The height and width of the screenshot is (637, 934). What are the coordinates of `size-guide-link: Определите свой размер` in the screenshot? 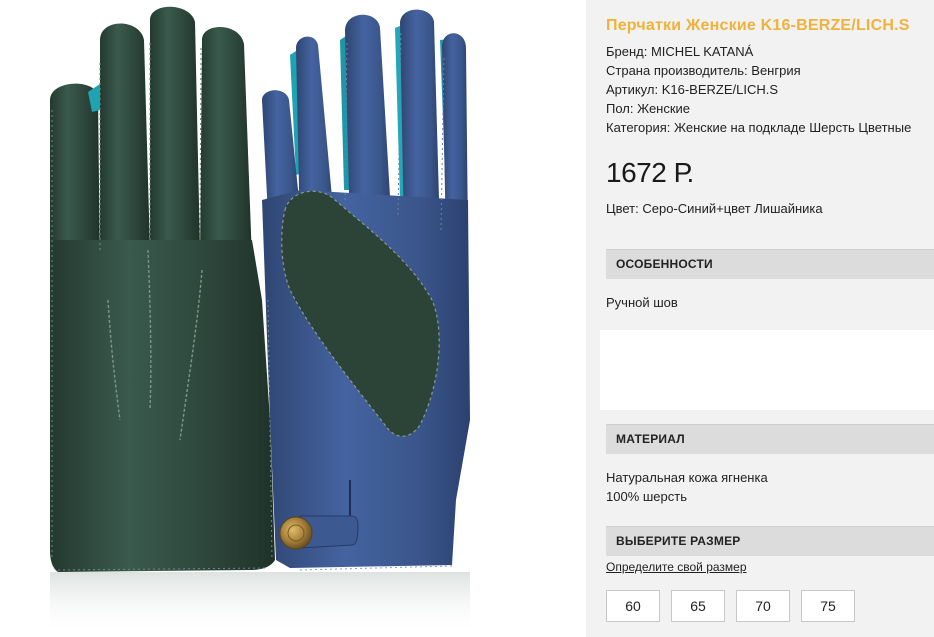 It's located at (676, 567).